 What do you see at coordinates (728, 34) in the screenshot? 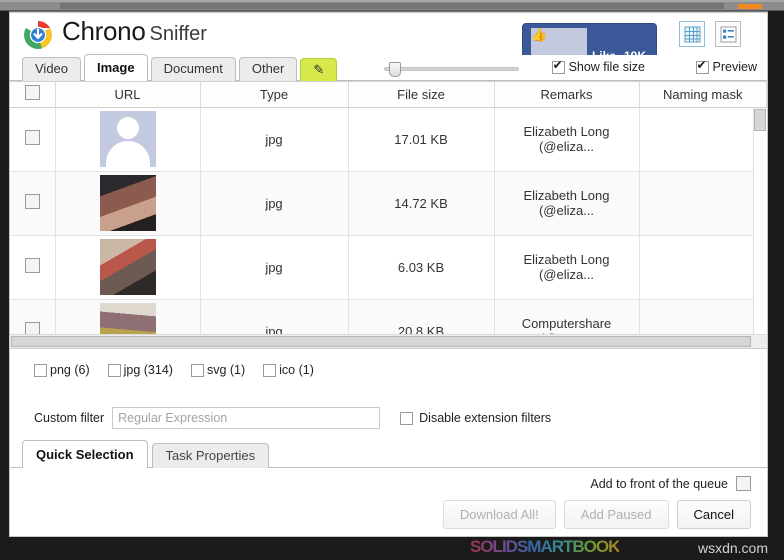
I see `list-view-button` at bounding box center [728, 34].